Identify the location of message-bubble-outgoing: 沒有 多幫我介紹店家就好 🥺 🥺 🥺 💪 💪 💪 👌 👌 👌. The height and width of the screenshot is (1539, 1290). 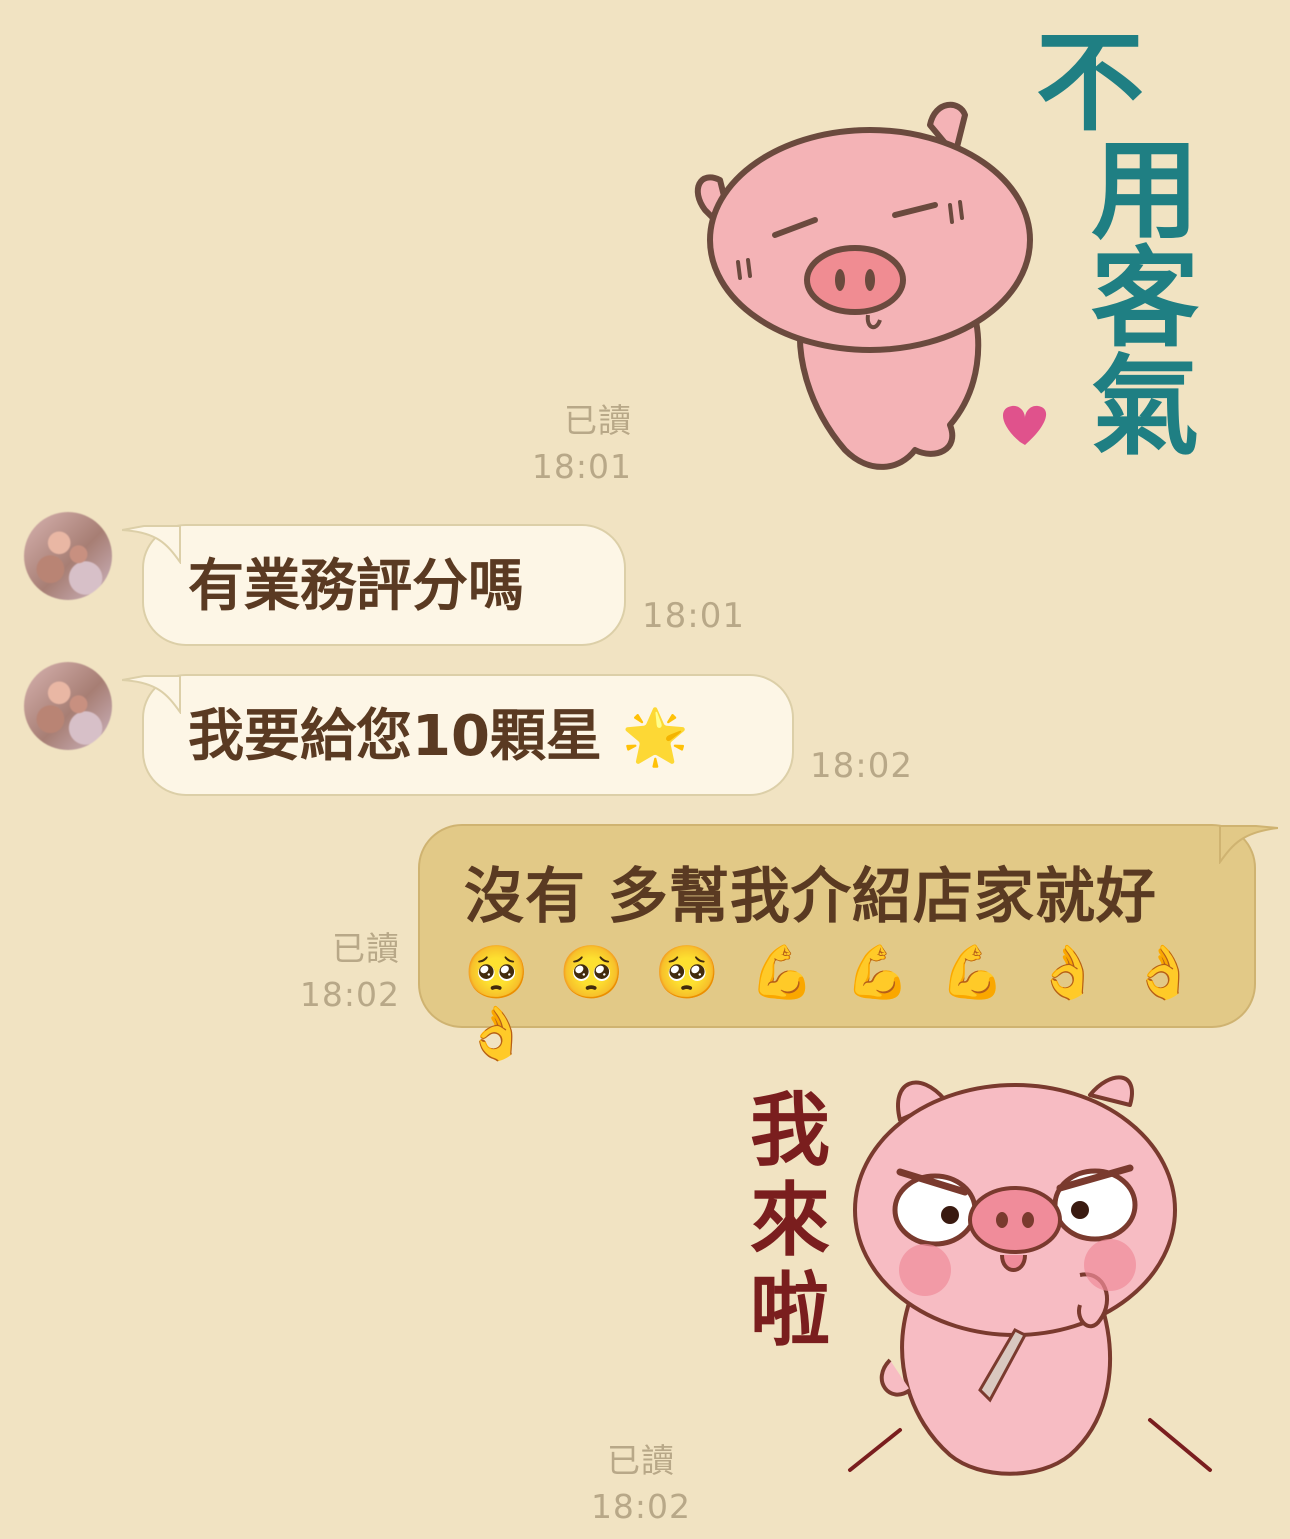
(848, 944).